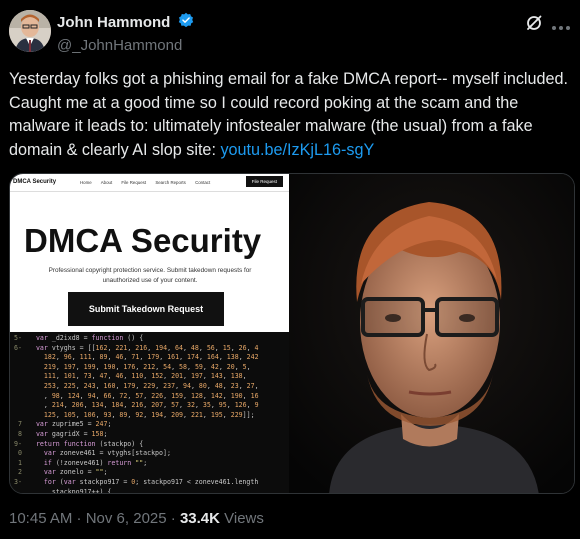 The height and width of the screenshot is (539, 580). What do you see at coordinates (149, 445) in the screenshot?
I see `code-line: 9- return function (stackpo) {` at bounding box center [149, 445].